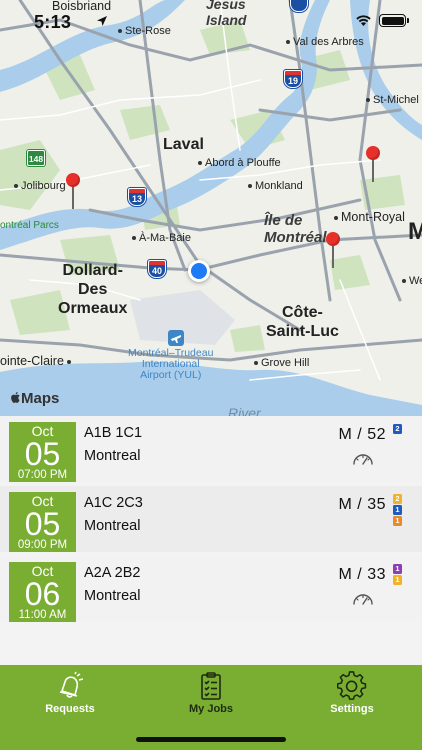 This screenshot has height=750, width=422. I want to click on map-label-jesus-island: Jesus Island, so click(226, 14).